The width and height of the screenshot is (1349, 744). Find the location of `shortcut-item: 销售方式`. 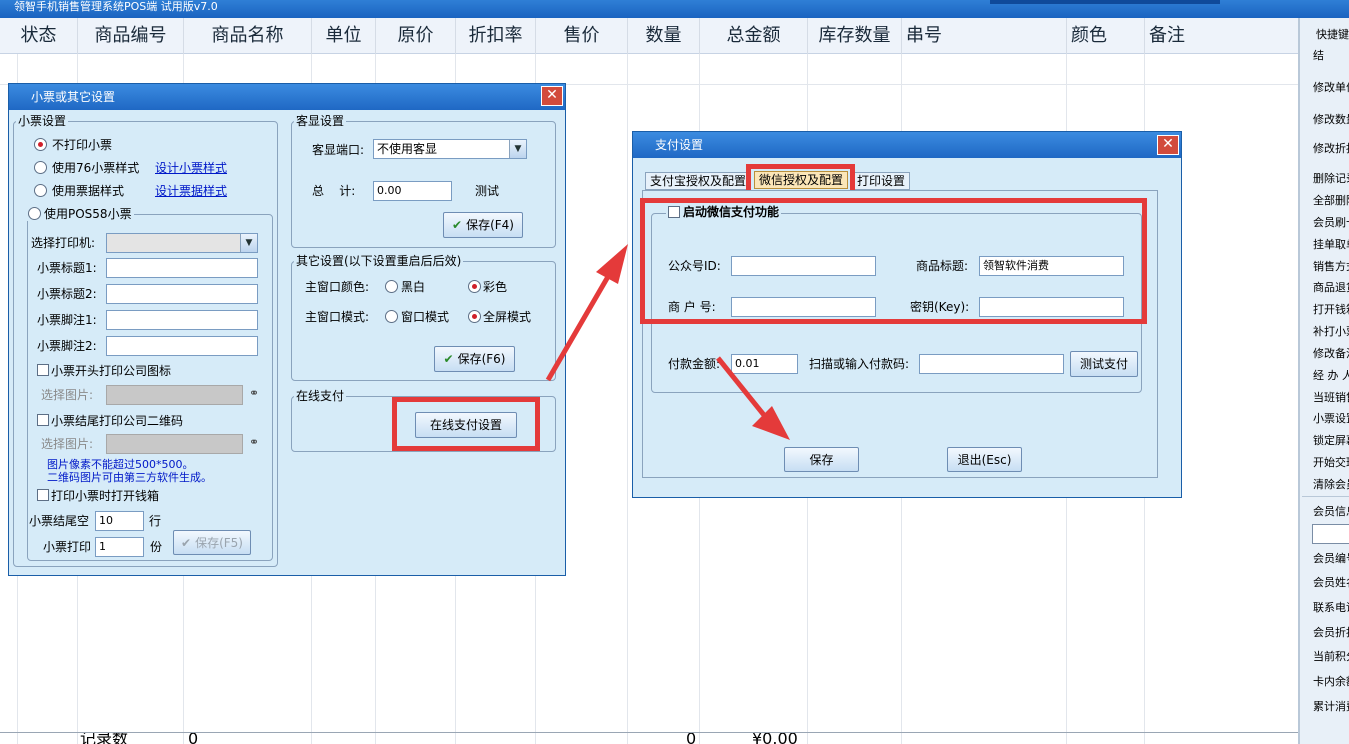

shortcut-item: 销售方式 is located at coordinates (1331, 266).